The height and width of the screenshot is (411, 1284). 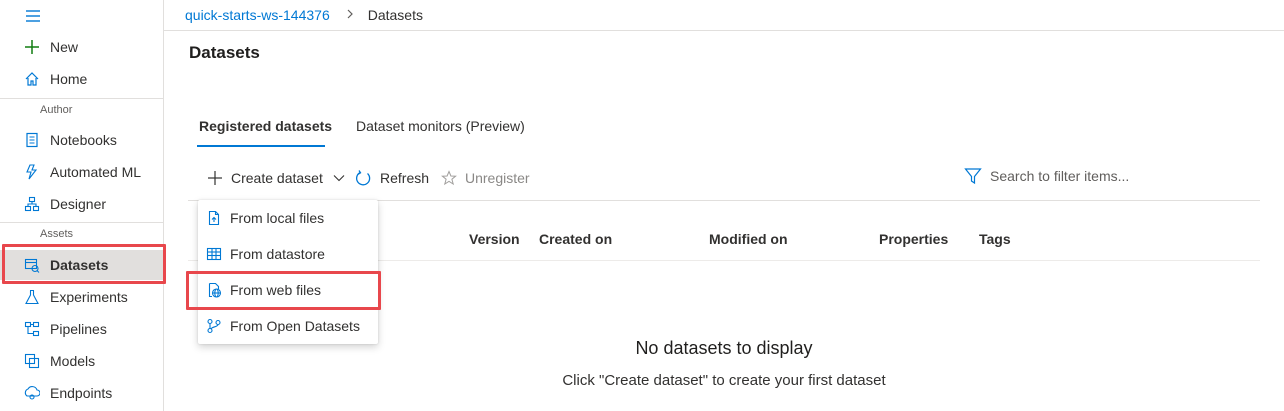 I want to click on table-icon, so click(x=214, y=254).